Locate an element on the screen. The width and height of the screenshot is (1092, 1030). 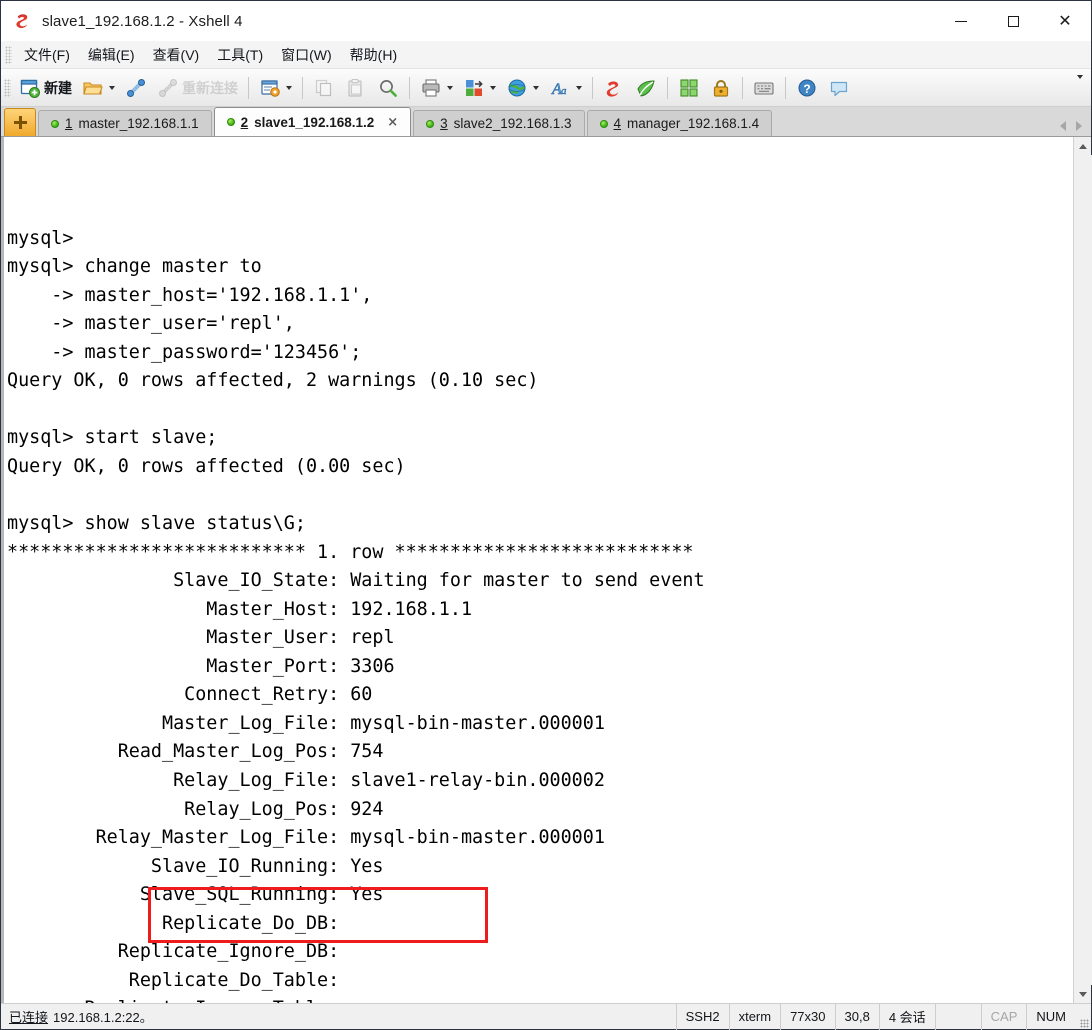
xftp-button is located at coordinates (646, 88).